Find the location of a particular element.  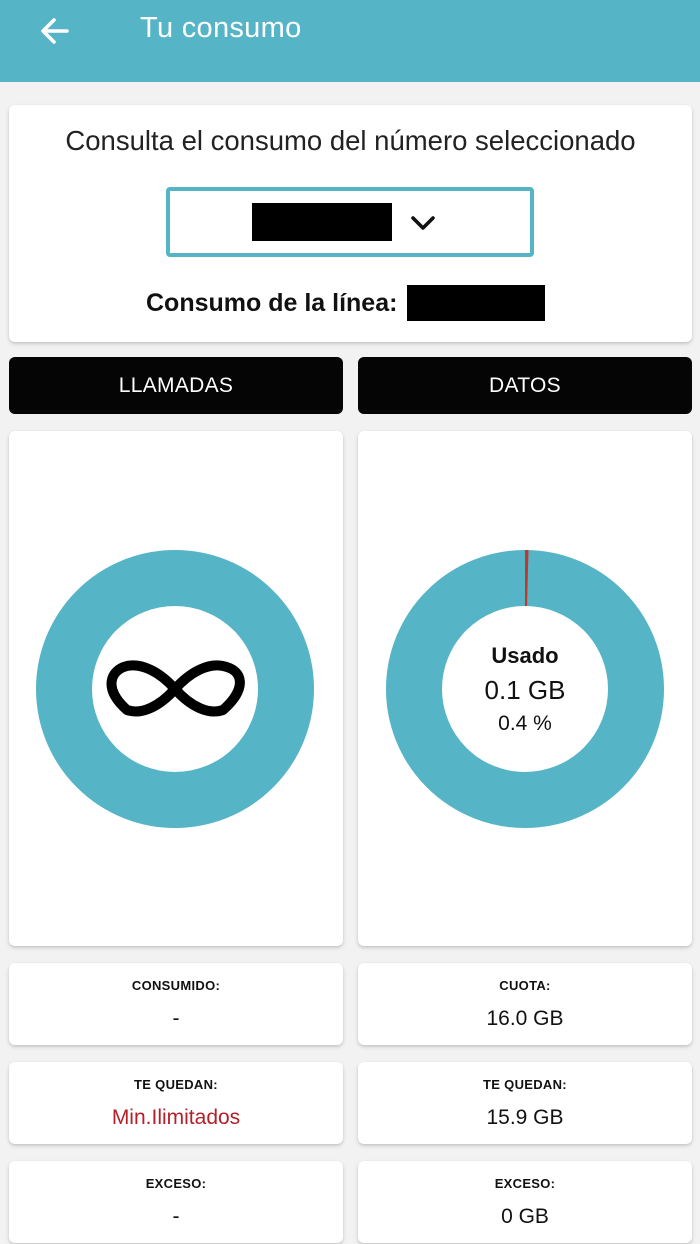

calls-donut-chart is located at coordinates (175, 689).